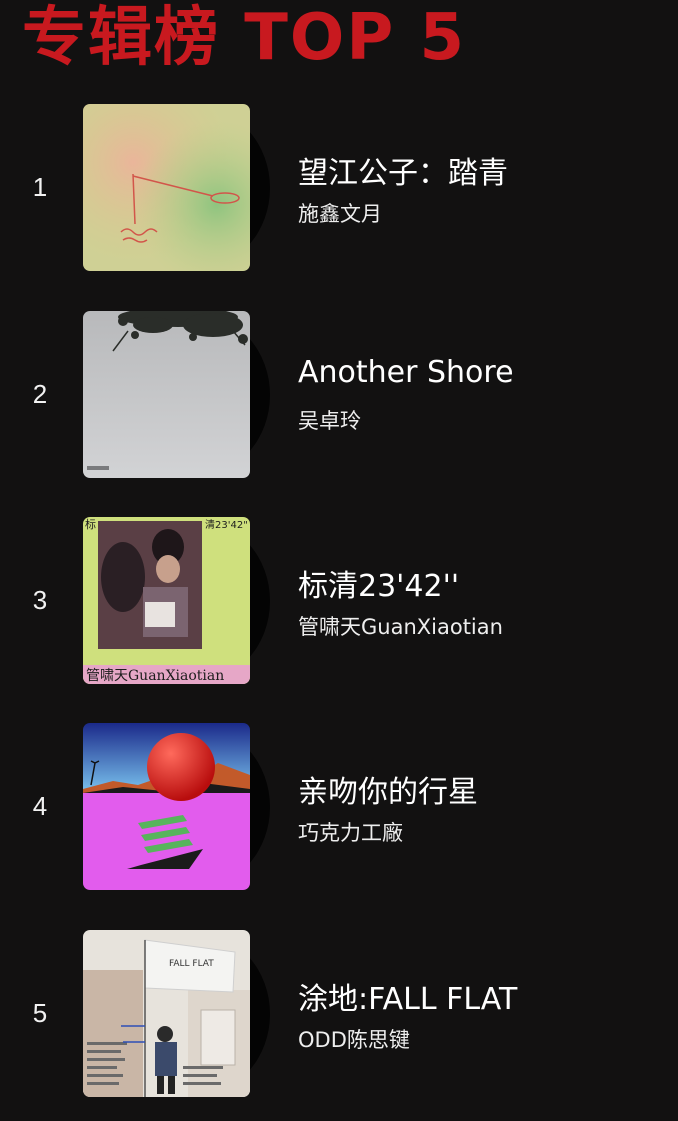  I want to click on album-artist: 施鑫文月, so click(340, 213).